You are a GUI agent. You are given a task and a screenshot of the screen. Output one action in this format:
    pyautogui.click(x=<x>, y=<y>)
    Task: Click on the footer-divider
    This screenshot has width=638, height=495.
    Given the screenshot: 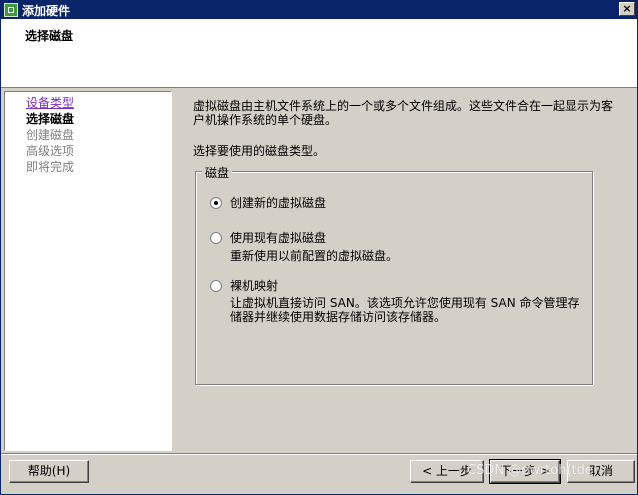 What is the action you would take?
    pyautogui.click(x=319, y=454)
    